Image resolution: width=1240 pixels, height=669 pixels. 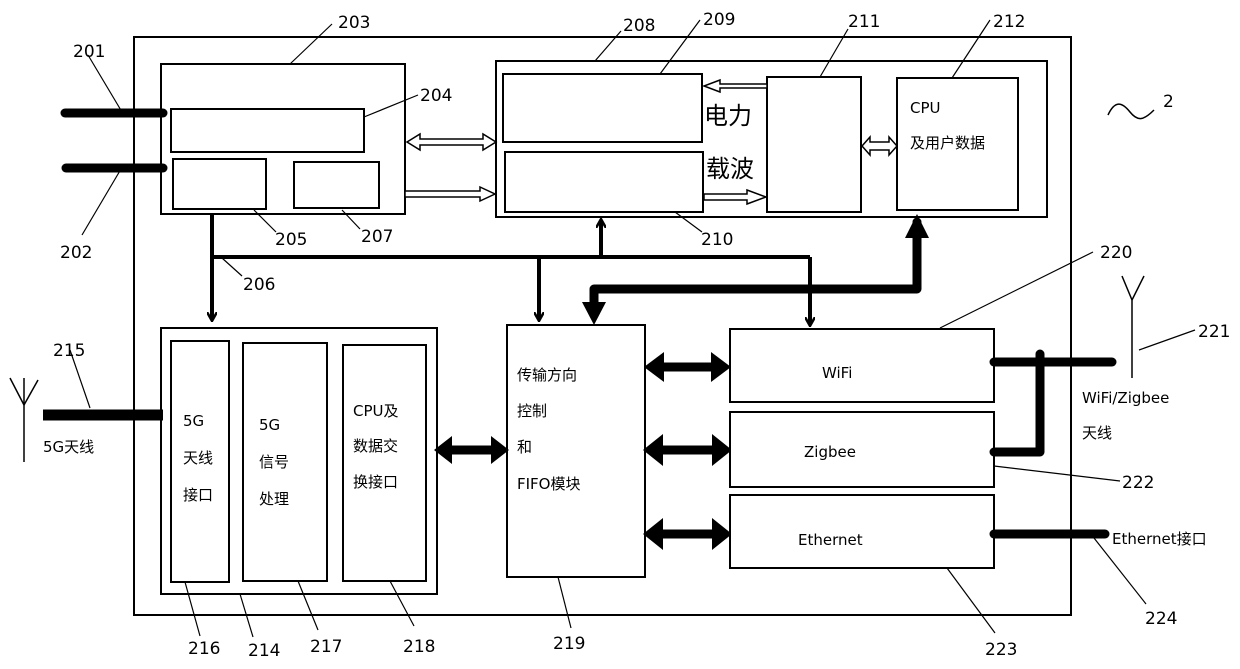 What do you see at coordinates (291, 240) in the screenshot?
I see `ref-205: 205` at bounding box center [291, 240].